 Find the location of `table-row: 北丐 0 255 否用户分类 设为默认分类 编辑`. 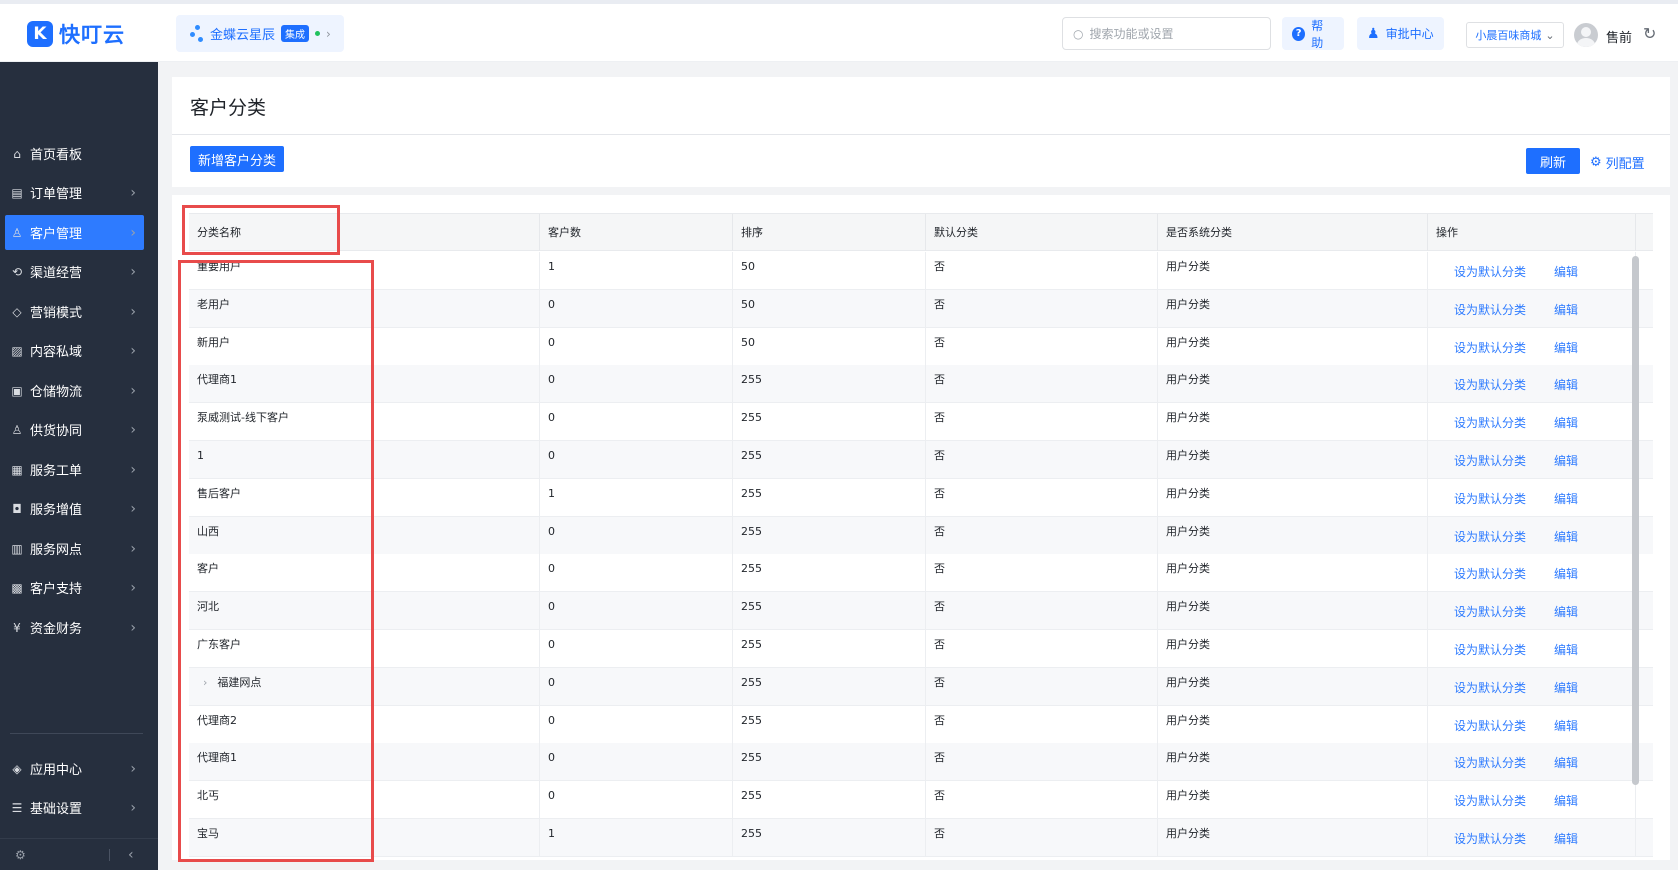

table-row: 北丐 0 255 否用户分类 设为默认分类 编辑 is located at coordinates (921, 800).